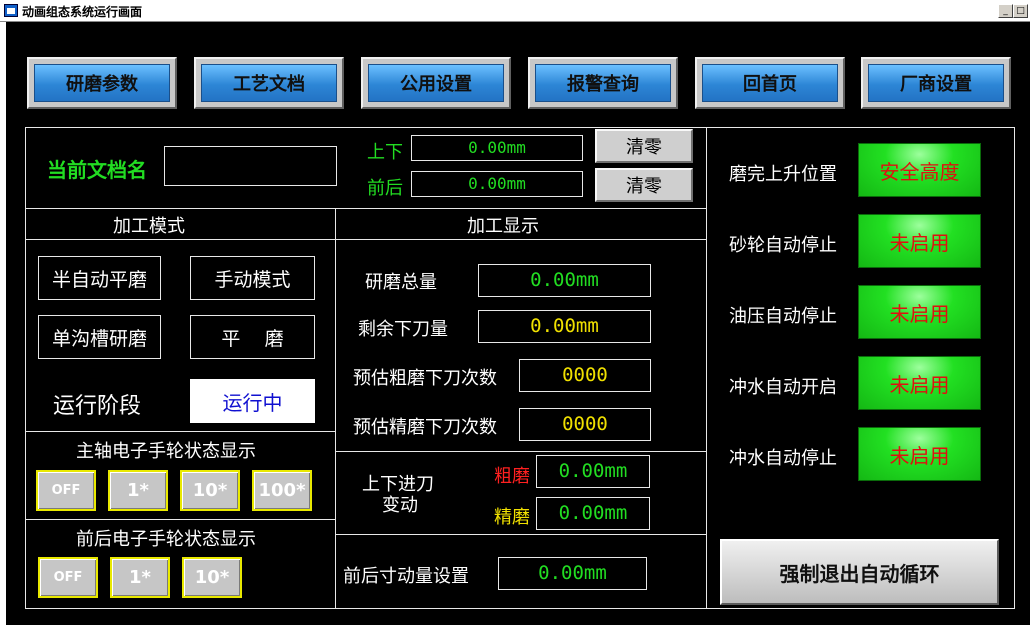 This screenshot has width=1030, height=625. I want to click on status-label-flush-auto-stop: 冲水自动停止, so click(783, 458).